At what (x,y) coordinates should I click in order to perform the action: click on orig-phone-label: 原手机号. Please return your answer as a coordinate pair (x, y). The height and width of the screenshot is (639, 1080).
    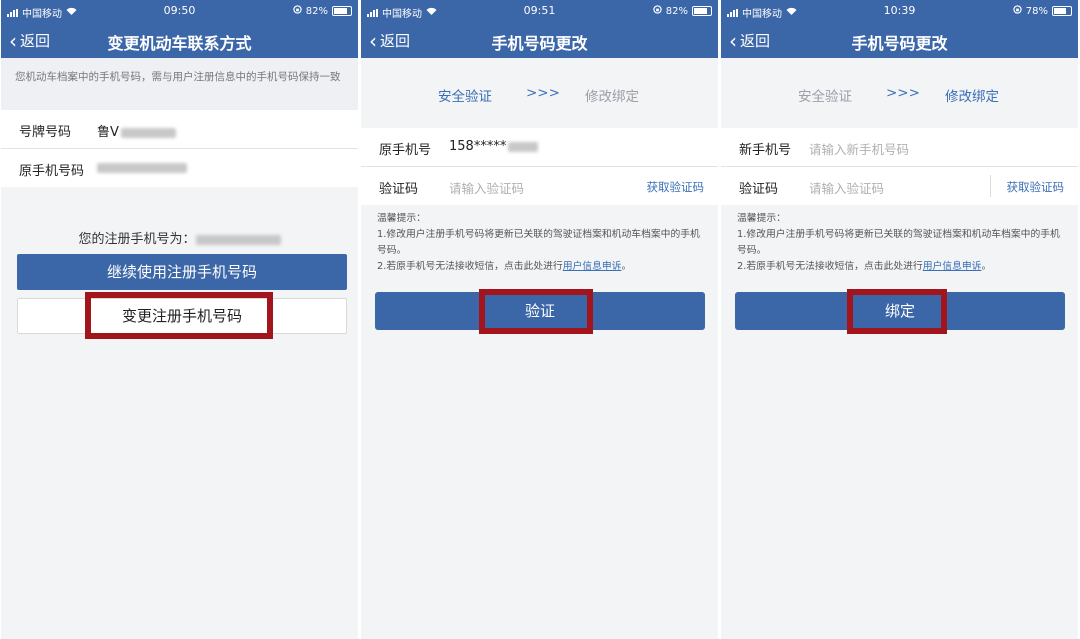
    Looking at the image, I should click on (405, 150).